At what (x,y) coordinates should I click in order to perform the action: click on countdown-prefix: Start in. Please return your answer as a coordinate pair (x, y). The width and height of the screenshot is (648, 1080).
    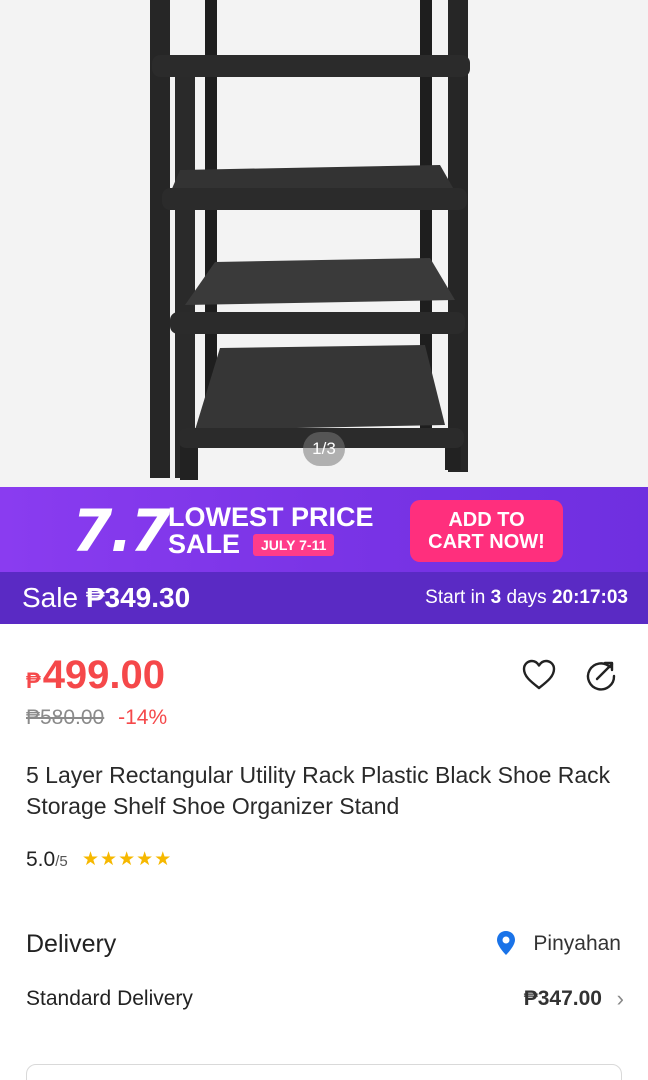
    Looking at the image, I should click on (455, 597).